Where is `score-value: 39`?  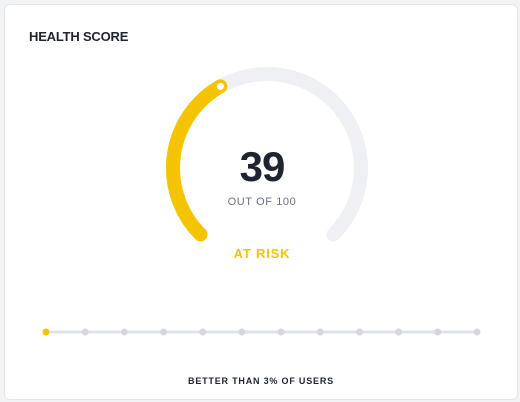 score-value: 39 is located at coordinates (262, 166).